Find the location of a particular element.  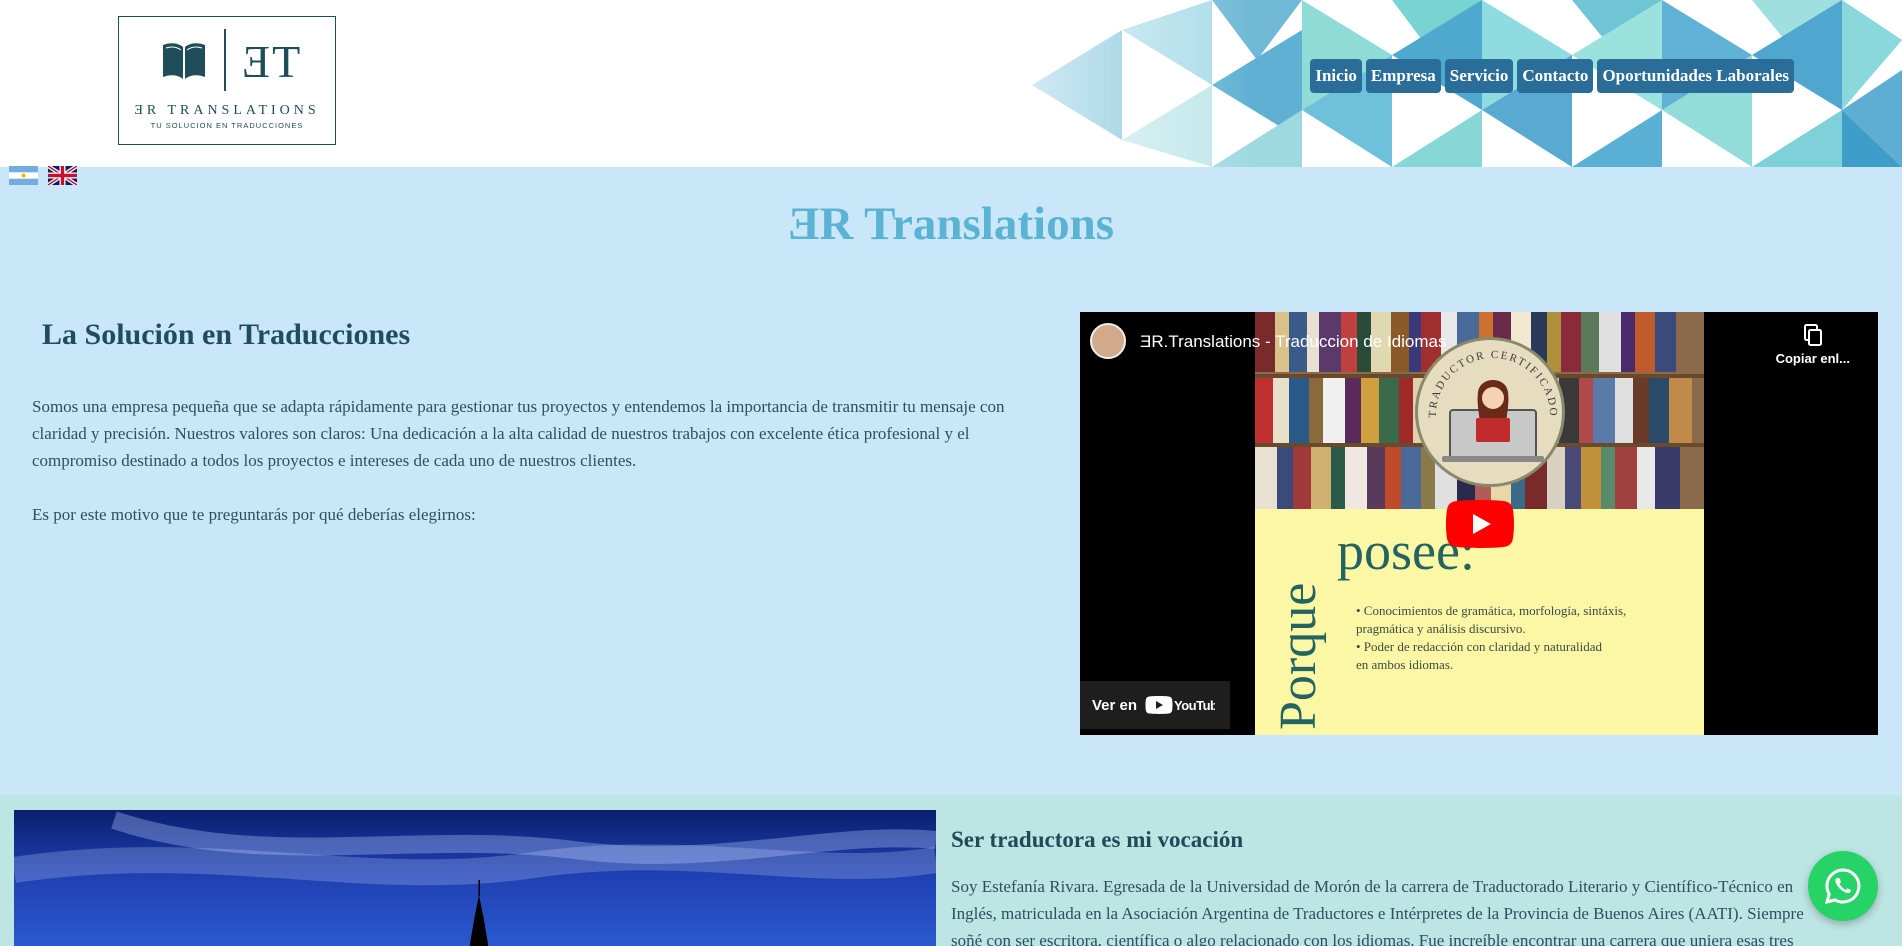

youtube-logo-icon: YouTube is located at coordinates (1180, 705).